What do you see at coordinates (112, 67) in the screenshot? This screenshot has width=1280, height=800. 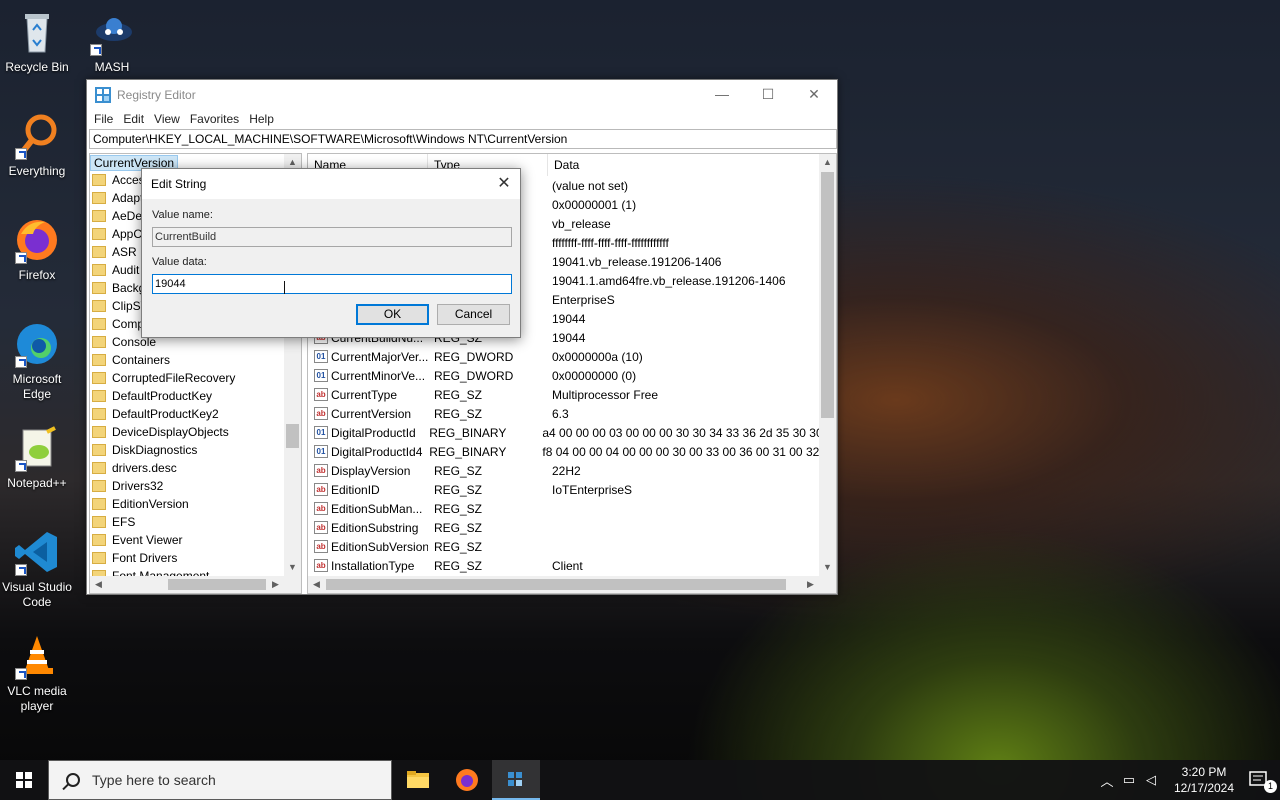 I see `desktop-icon-label: MASH` at bounding box center [112, 67].